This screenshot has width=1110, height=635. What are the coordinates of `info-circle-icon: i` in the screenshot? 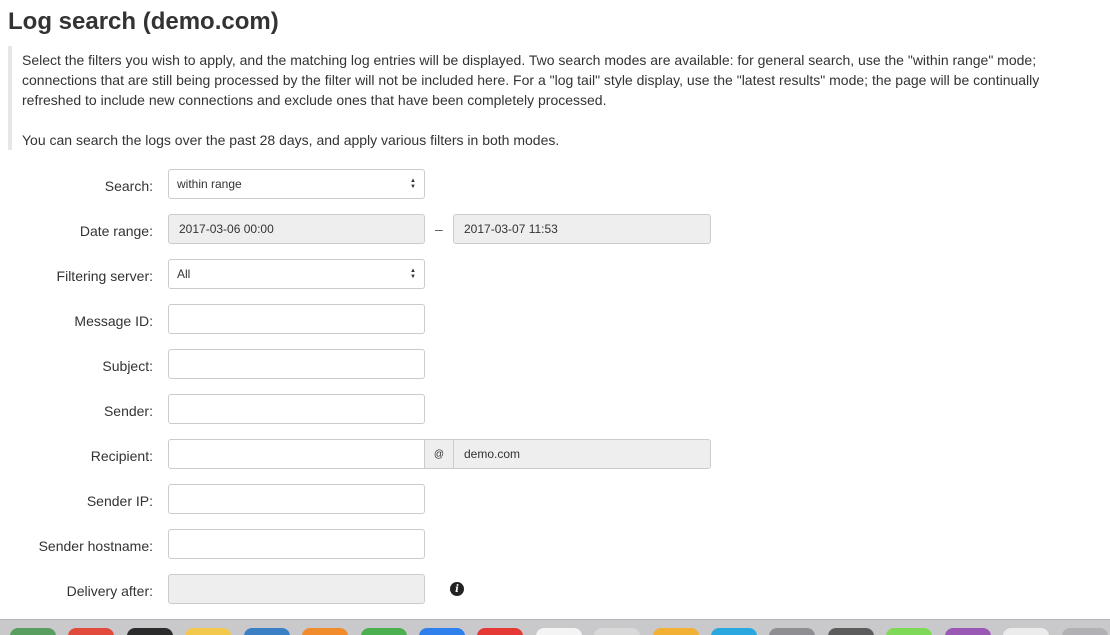 It's located at (457, 589).